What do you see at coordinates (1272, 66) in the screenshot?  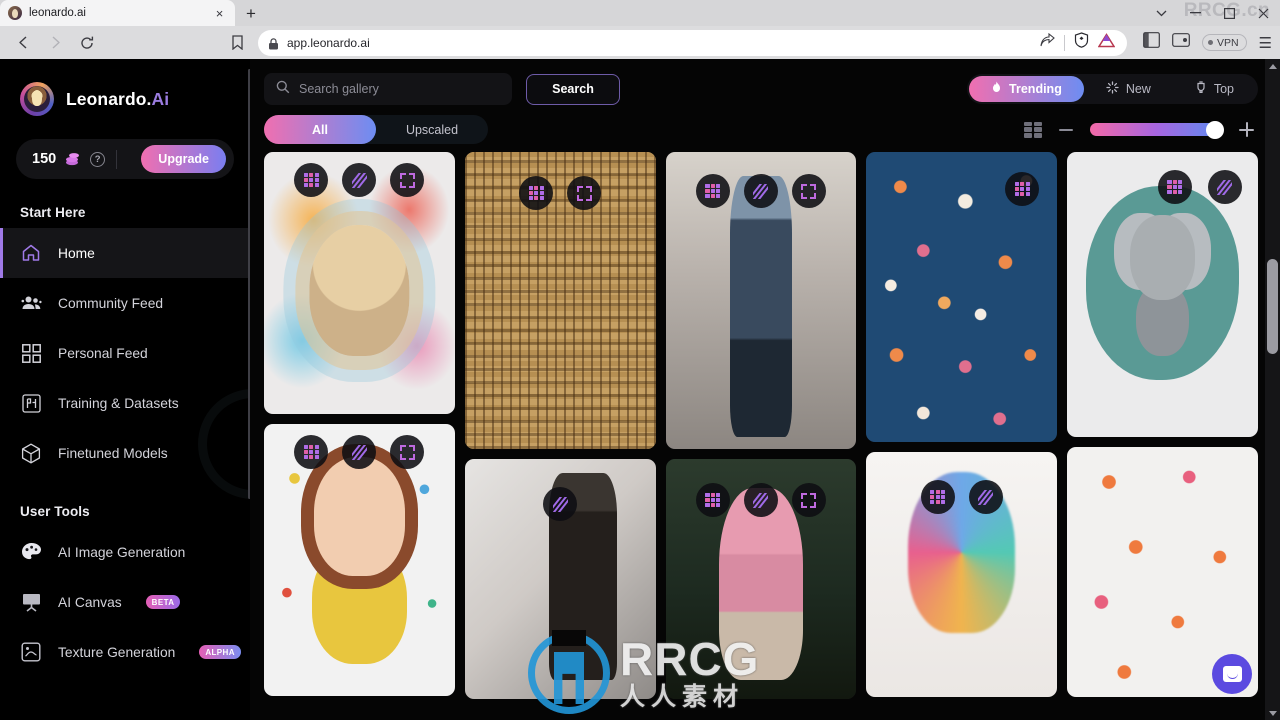 I see `scroll-up-arrow-icon` at bounding box center [1272, 66].